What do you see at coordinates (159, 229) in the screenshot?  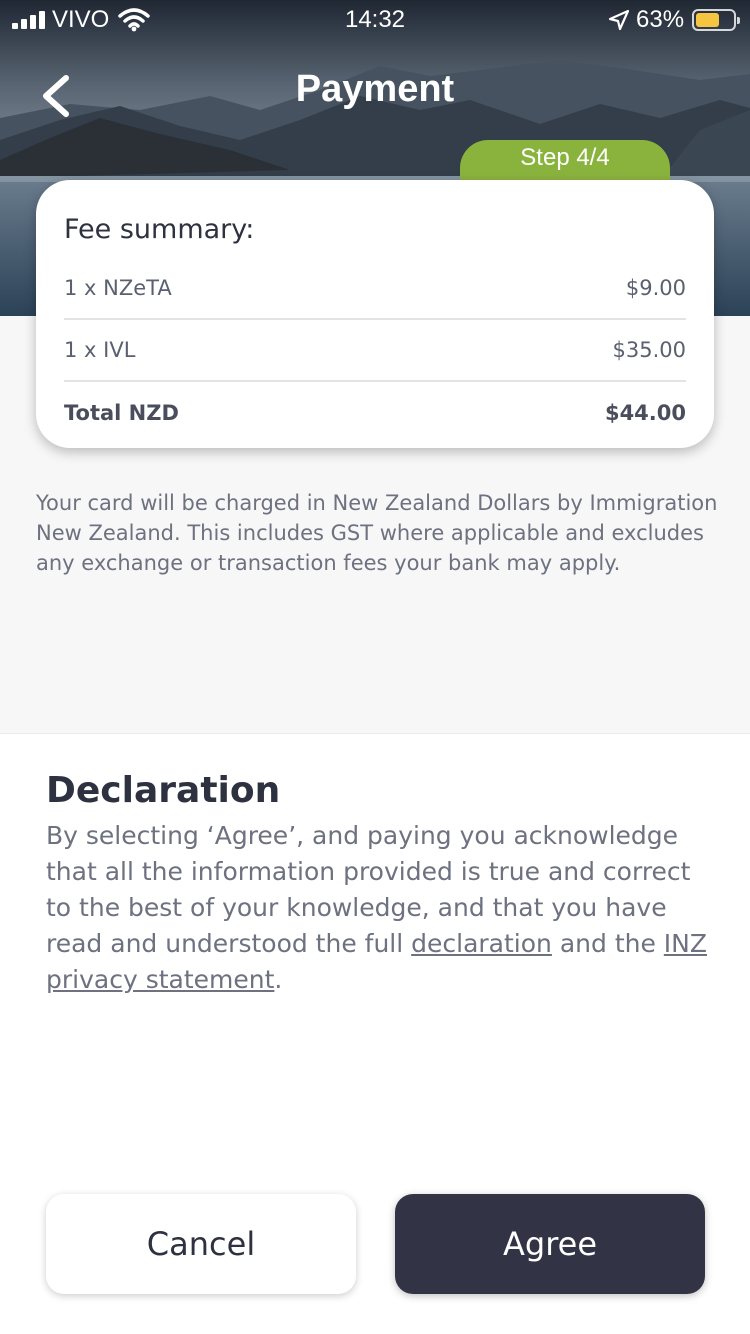 I see `fee-summary-heading: Fee summary:` at bounding box center [159, 229].